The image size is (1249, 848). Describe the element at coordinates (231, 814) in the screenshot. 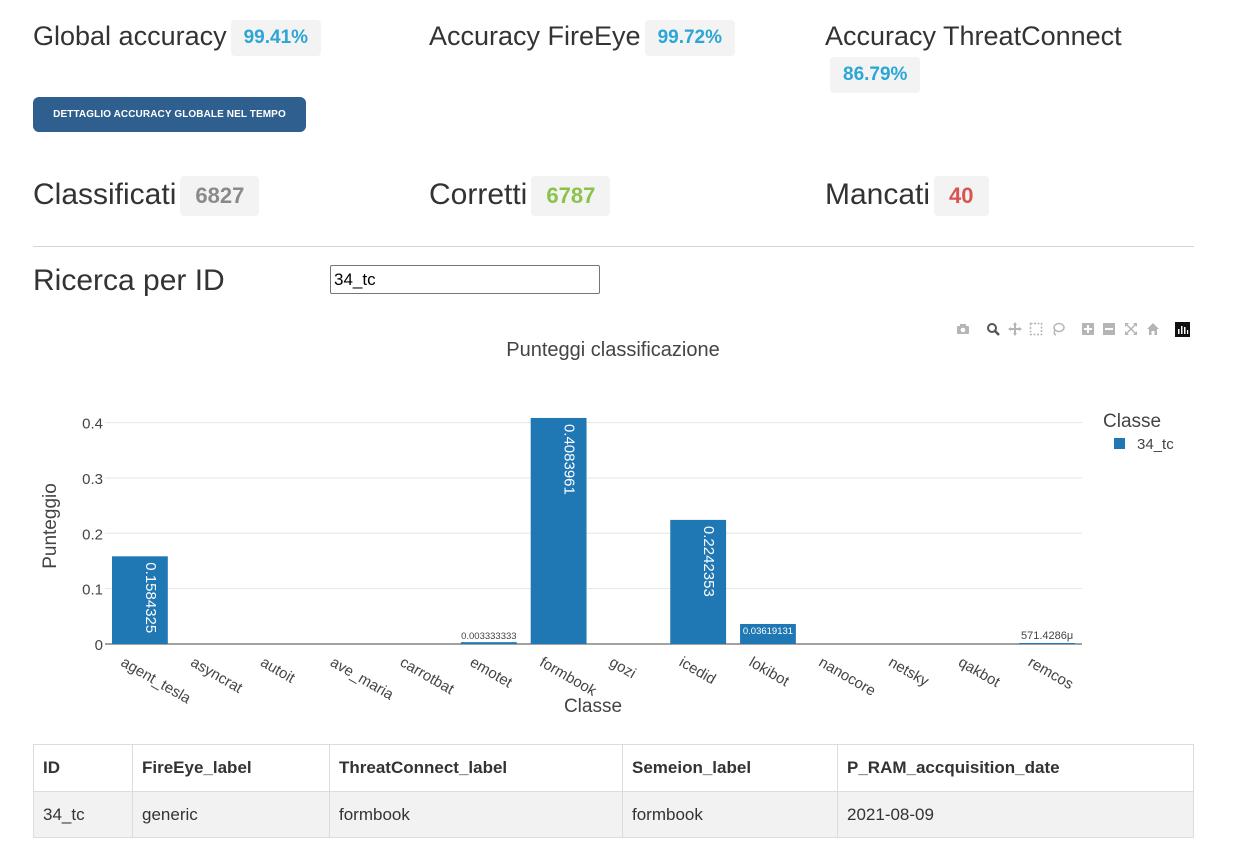

I see `cell-fireeye-label: generic` at that location.